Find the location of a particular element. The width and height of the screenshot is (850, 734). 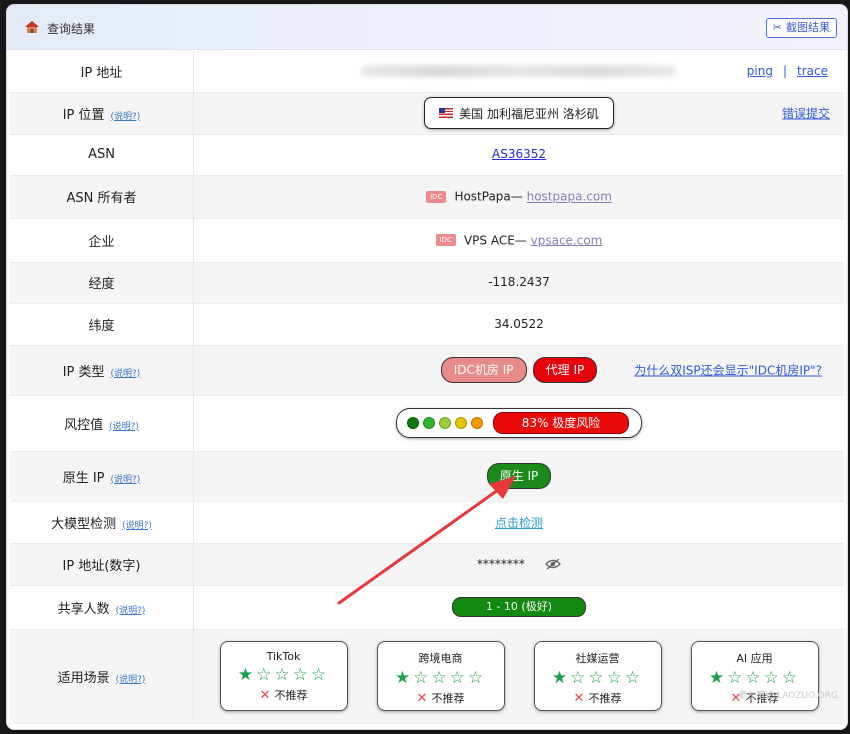

row-llm-check: 大模型检测 (说明?) 点击检测 is located at coordinates (427, 522).